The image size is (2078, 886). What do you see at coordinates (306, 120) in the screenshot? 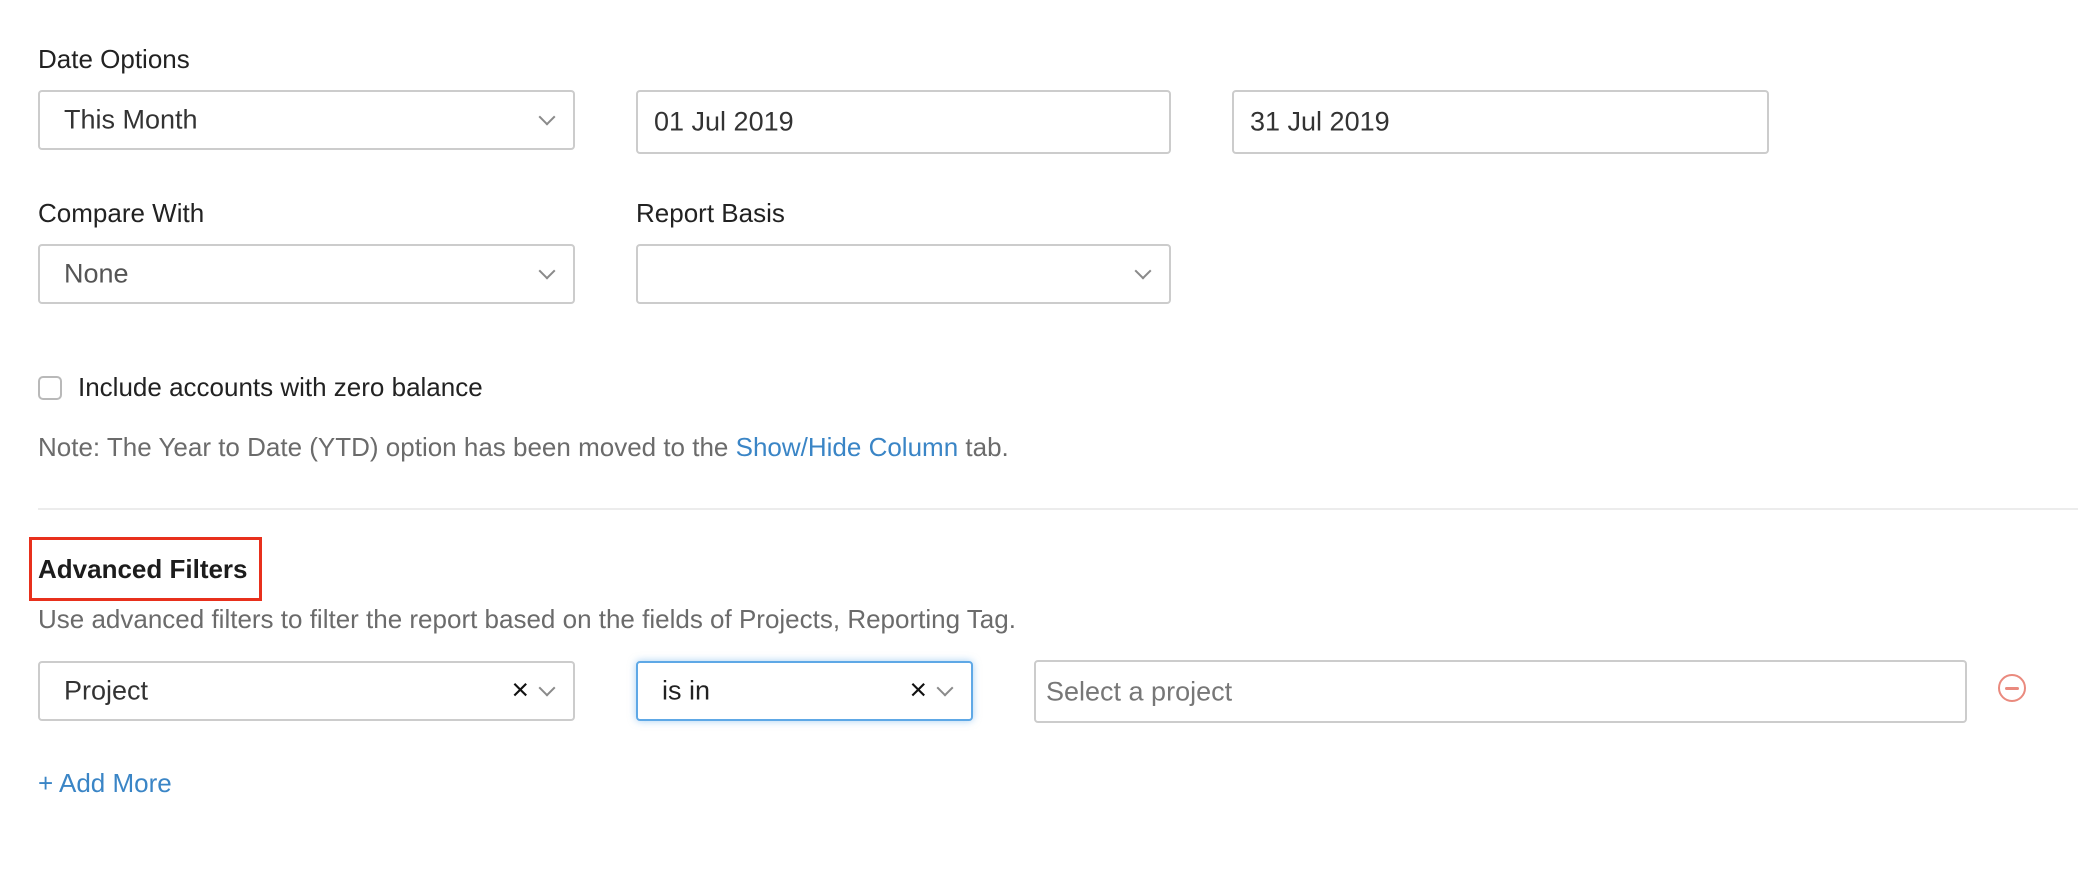
I see `date-options-select: This Month` at bounding box center [306, 120].